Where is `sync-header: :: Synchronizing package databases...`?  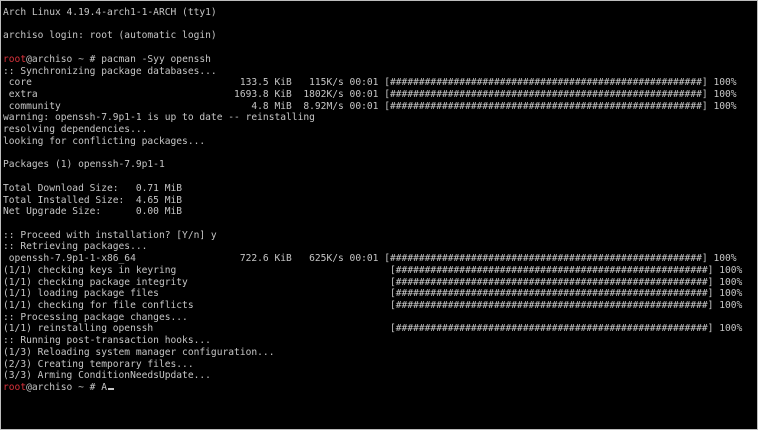
sync-header: :: Synchronizing package databases... is located at coordinates (110, 71).